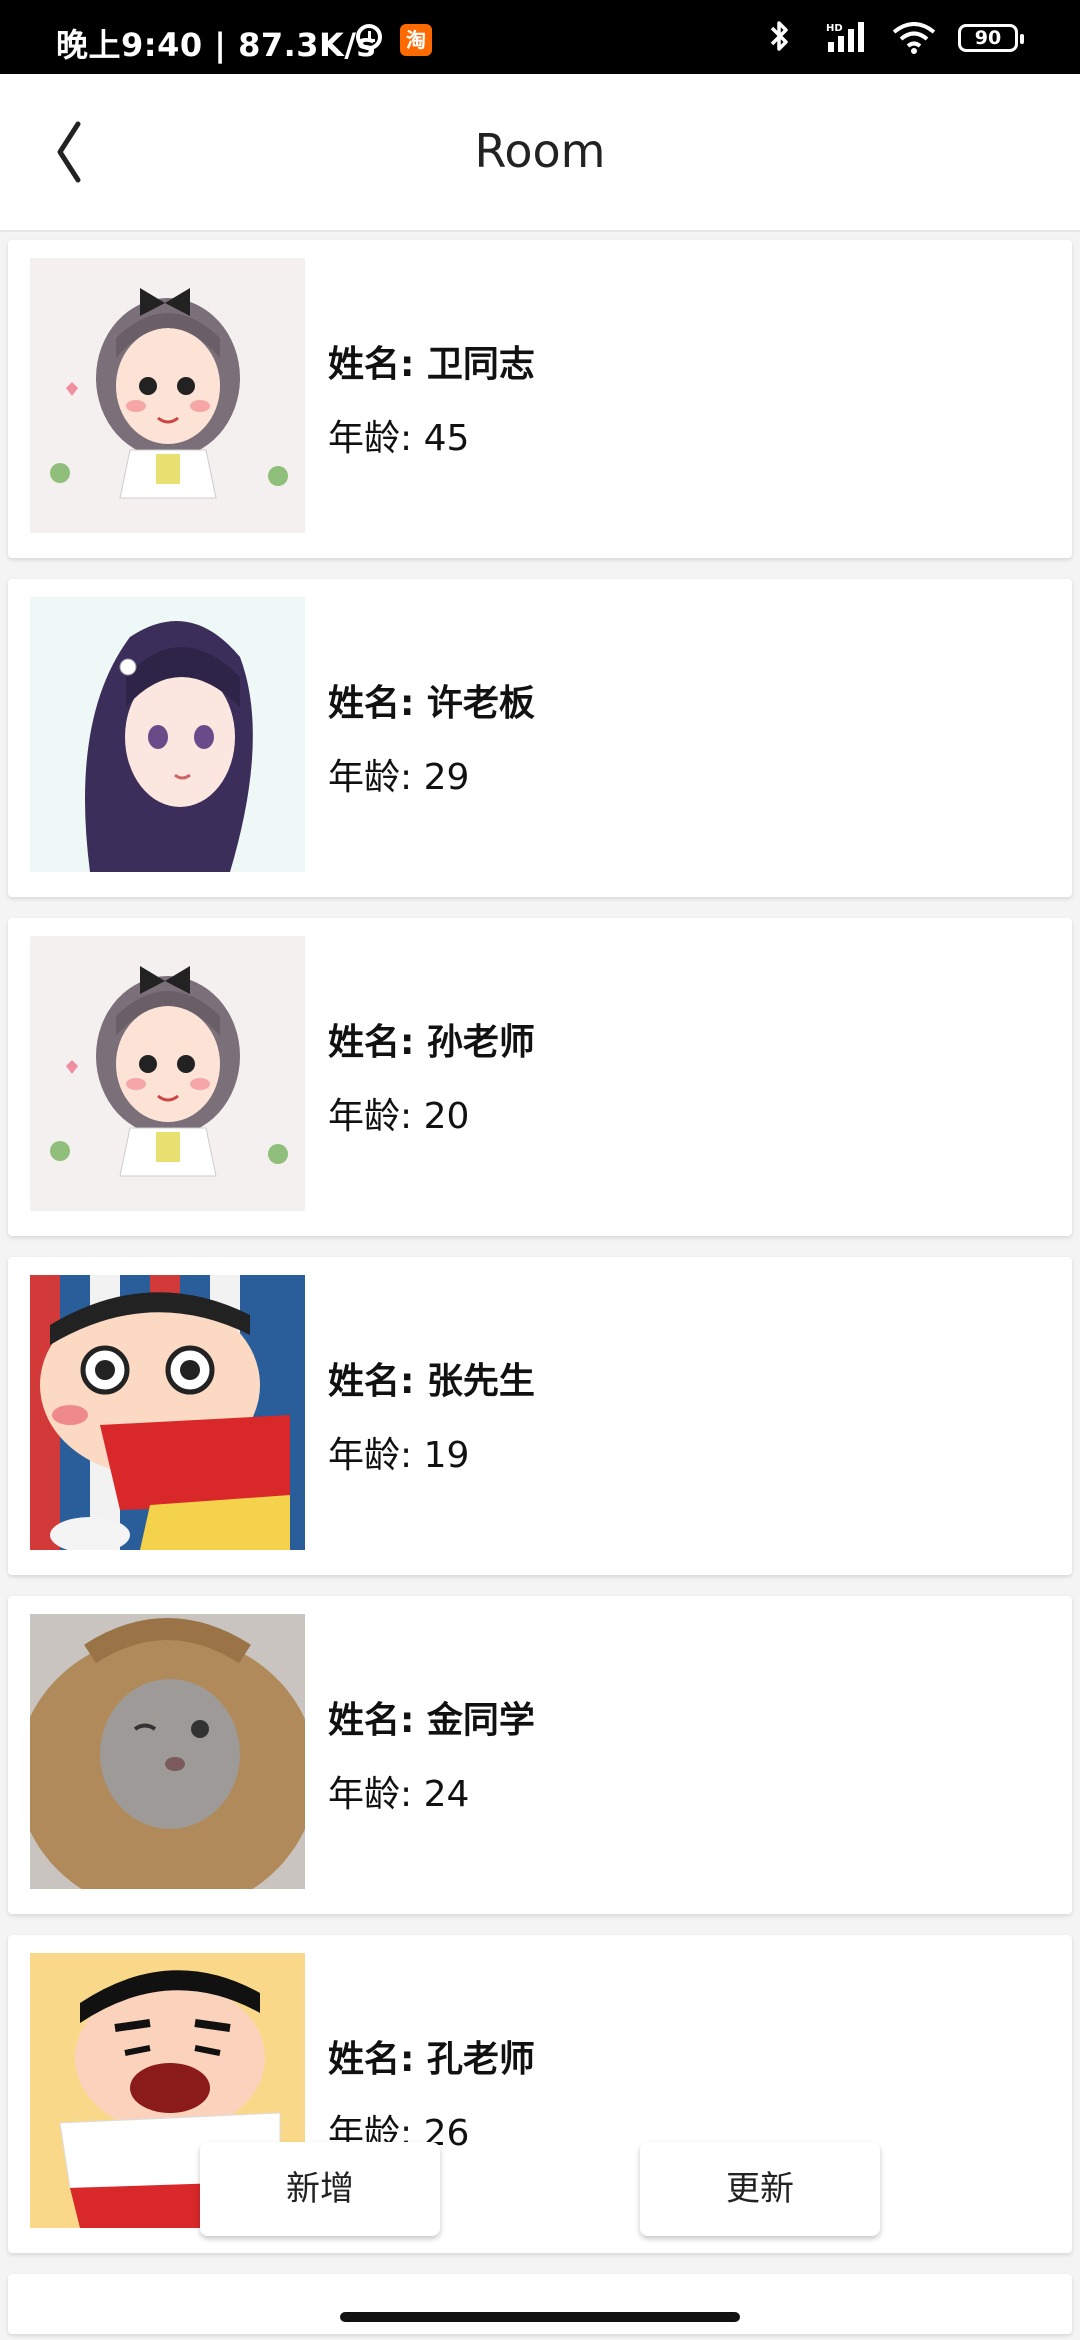 The height and width of the screenshot is (2340, 1080). I want to click on list-item: 姓名: 张先生 年龄: 19, so click(540, 1416).